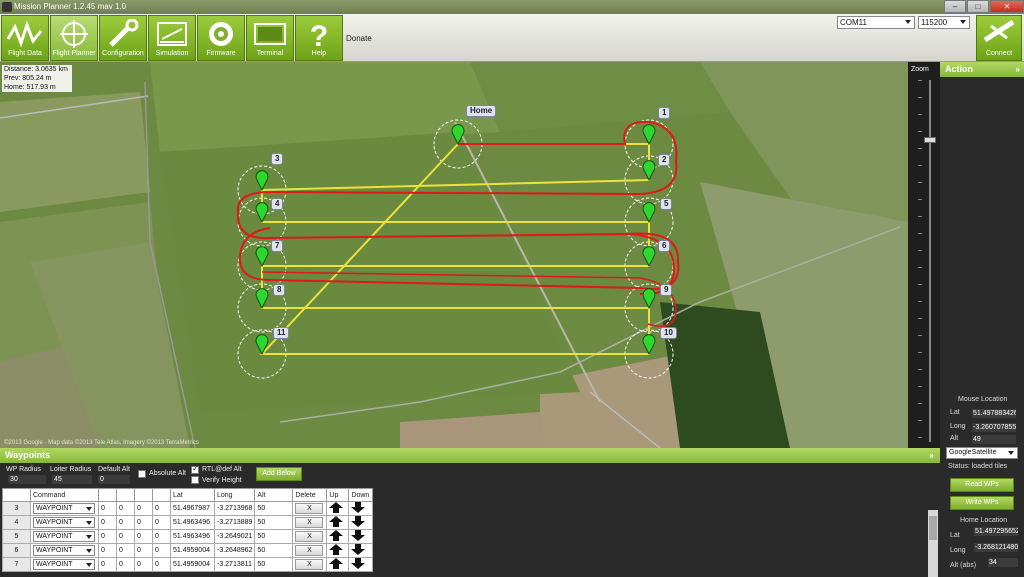 This screenshot has height=577, width=1024. Describe the element at coordinates (982, 69) in the screenshot. I see `action-header: Action »` at that location.